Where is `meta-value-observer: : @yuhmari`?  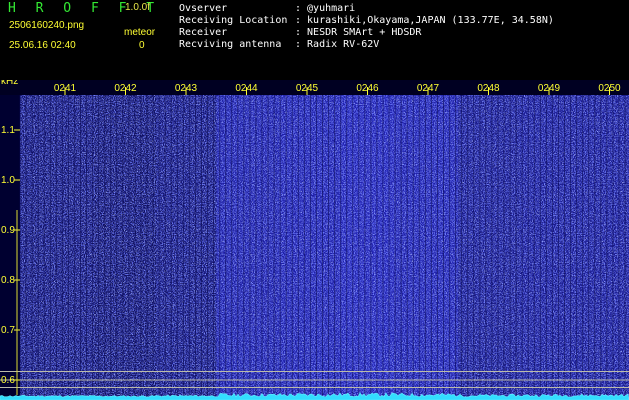
meta-value-observer: : @yuhmari is located at coordinates (325, 8).